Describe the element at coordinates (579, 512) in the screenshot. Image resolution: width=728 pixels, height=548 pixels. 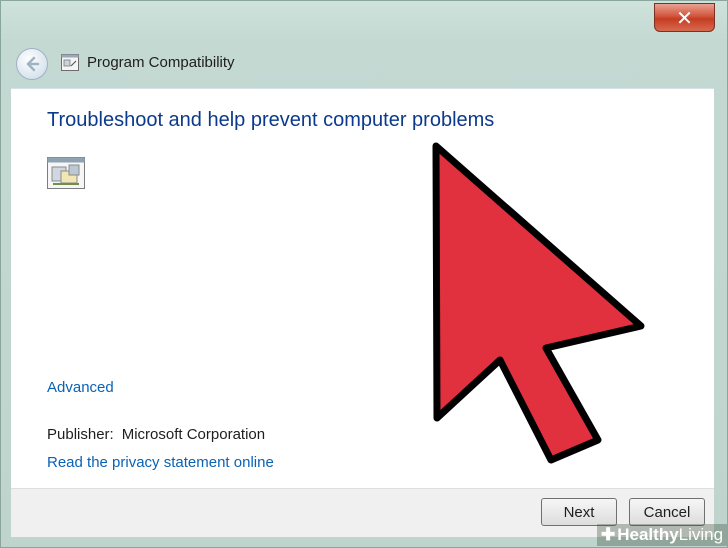
I see `next-button: Next` at that location.